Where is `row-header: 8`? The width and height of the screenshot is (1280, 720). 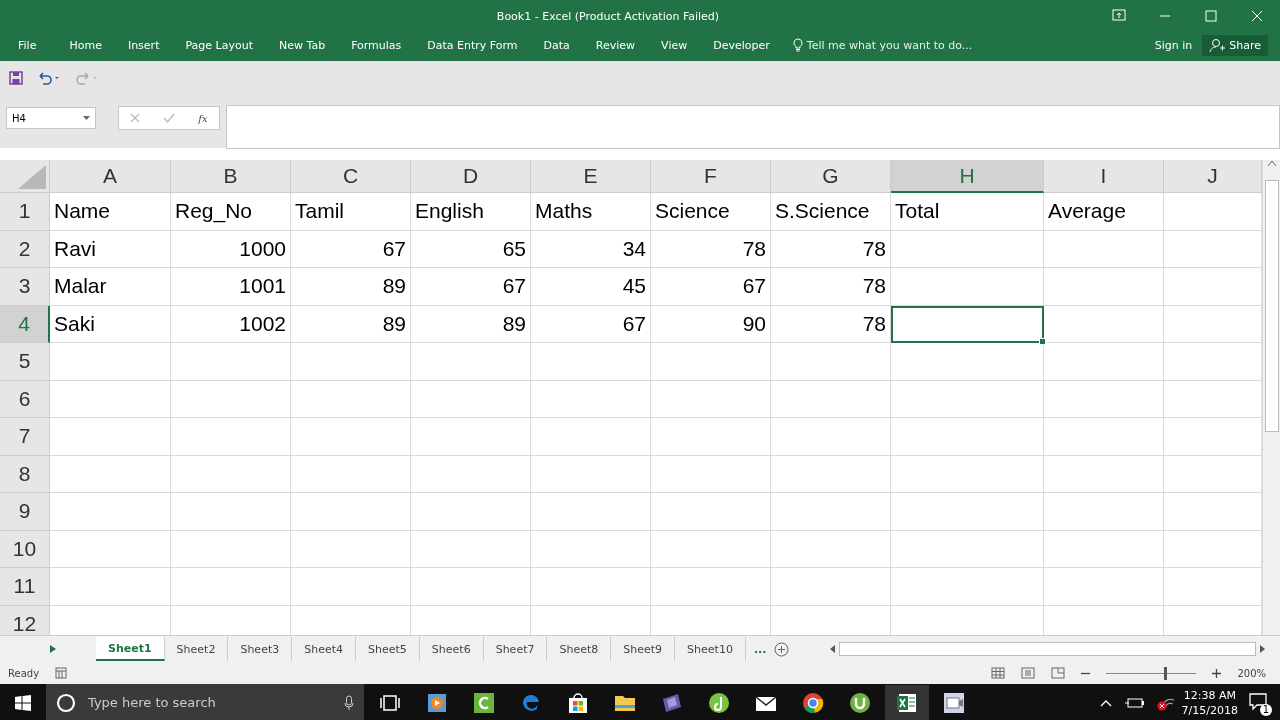 row-header: 8 is located at coordinates (25, 474).